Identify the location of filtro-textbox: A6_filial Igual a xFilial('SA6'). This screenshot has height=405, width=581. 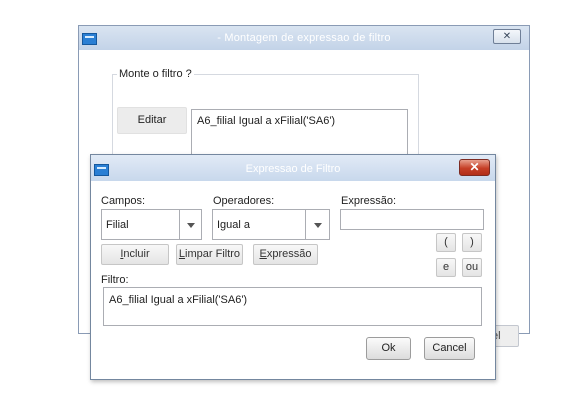
(292, 306).